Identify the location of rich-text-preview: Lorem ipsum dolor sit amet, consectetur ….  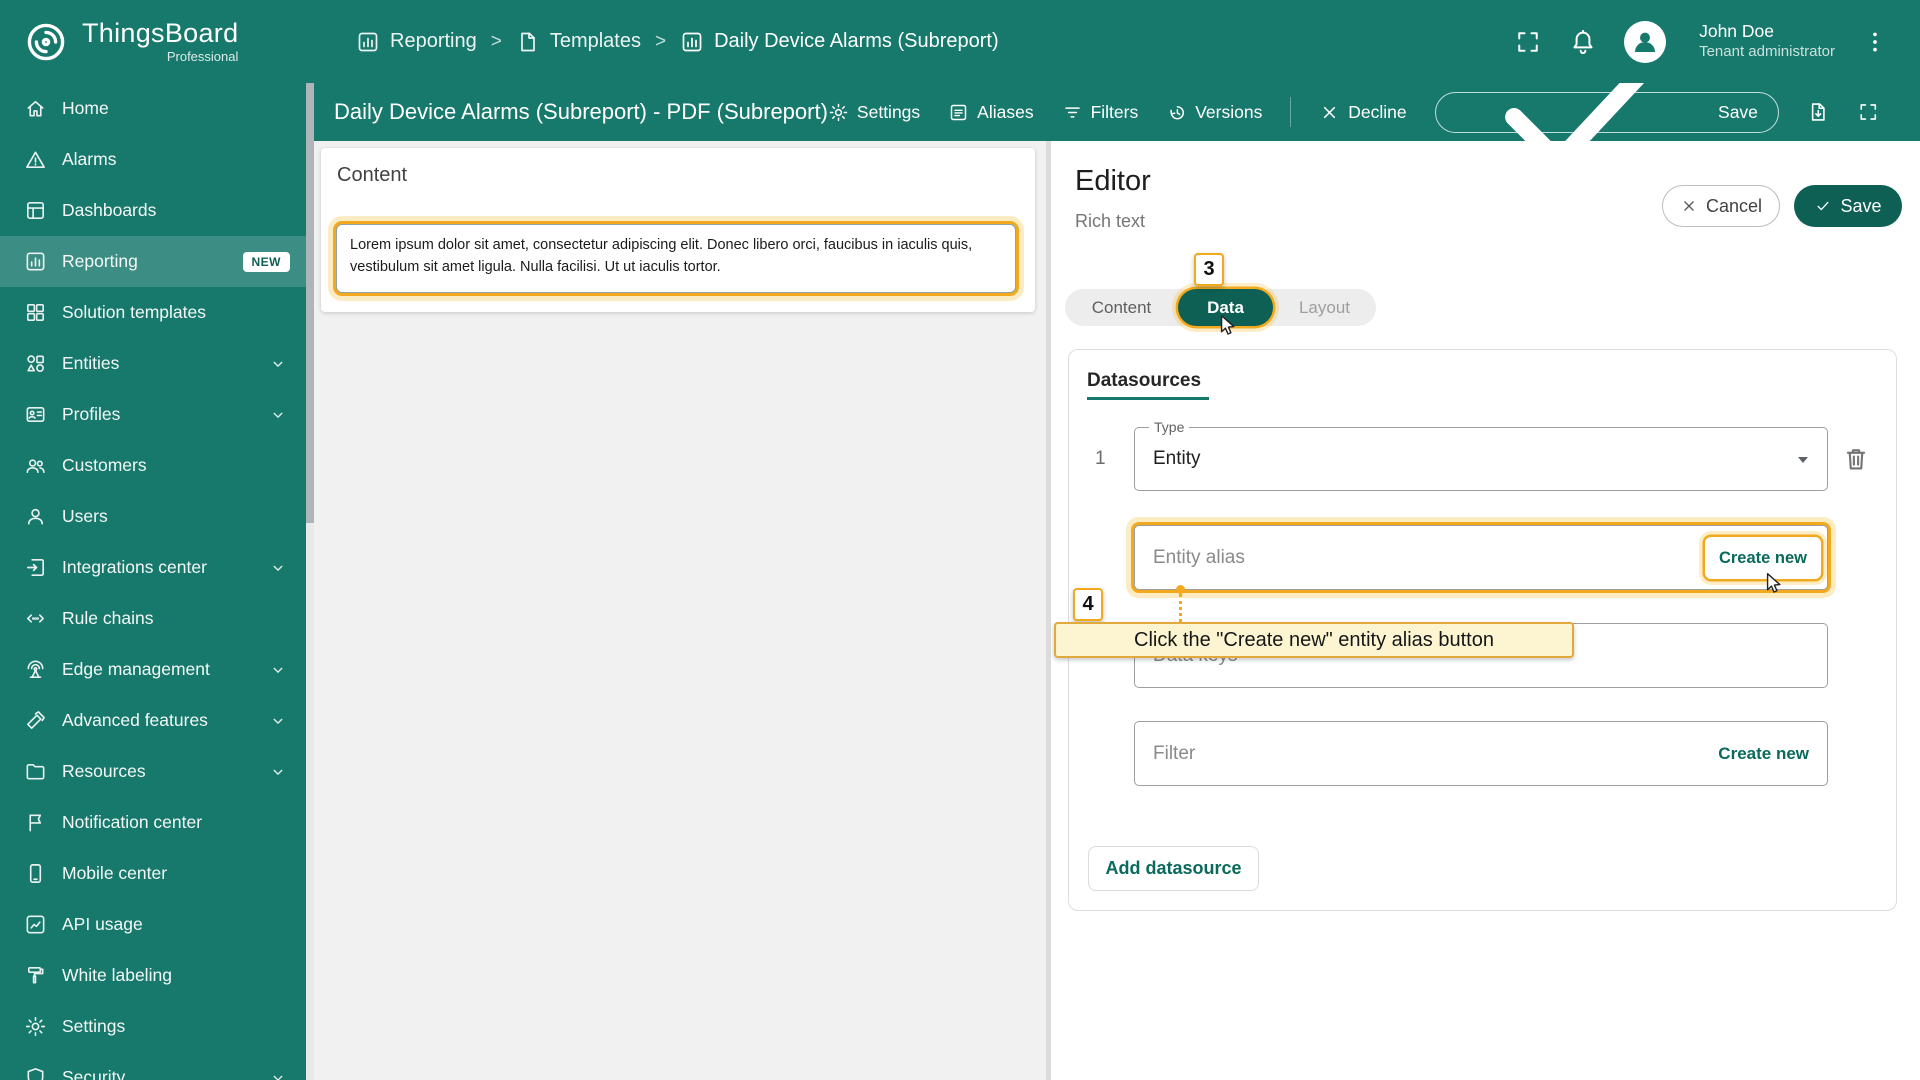
(676, 258).